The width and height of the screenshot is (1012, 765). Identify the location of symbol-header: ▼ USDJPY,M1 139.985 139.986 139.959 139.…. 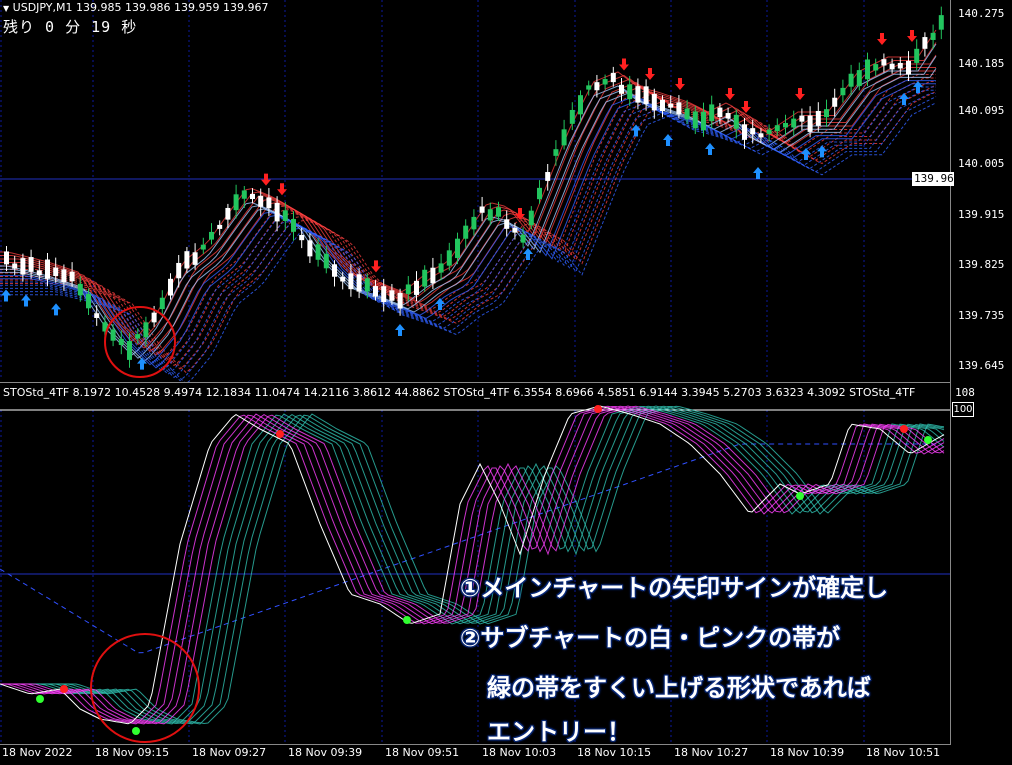
(135, 7).